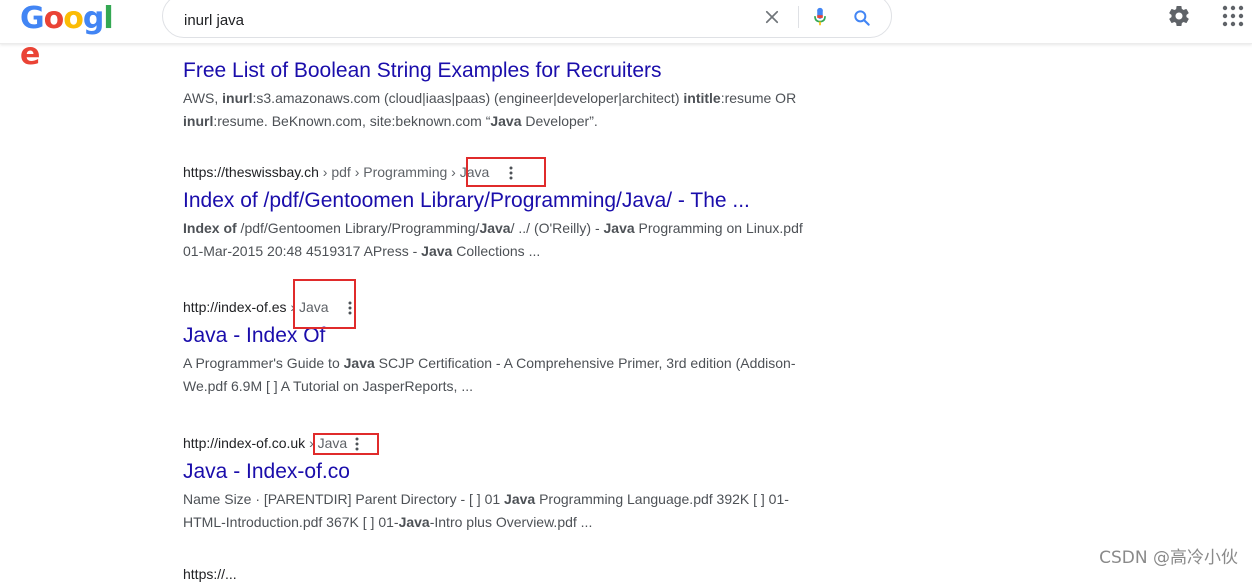 This screenshot has height=582, width=1252. What do you see at coordinates (464, 20) in the screenshot?
I see `search-input` at bounding box center [464, 20].